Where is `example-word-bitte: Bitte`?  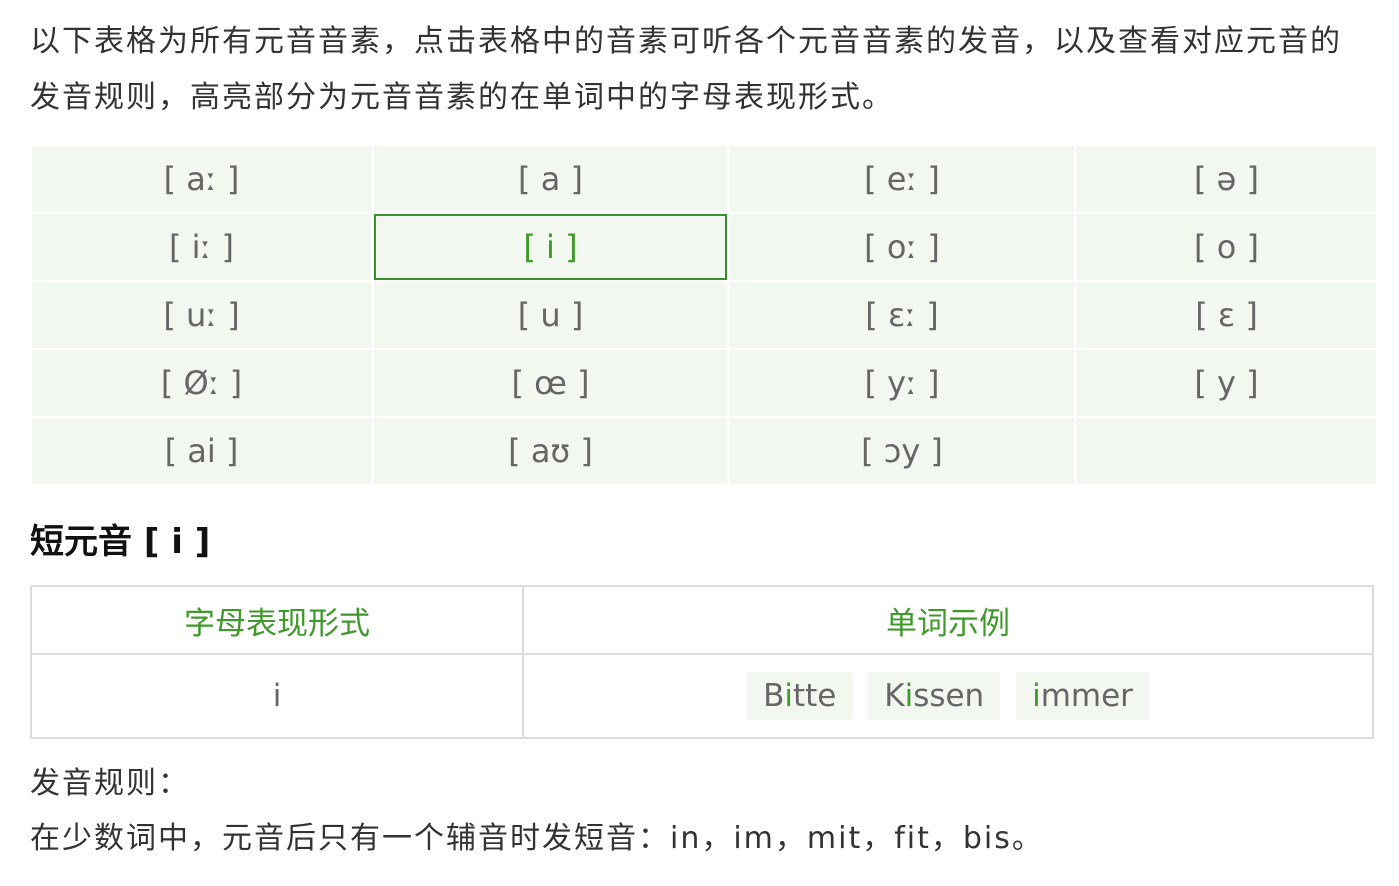
example-word-bitte: Bitte is located at coordinates (800, 696).